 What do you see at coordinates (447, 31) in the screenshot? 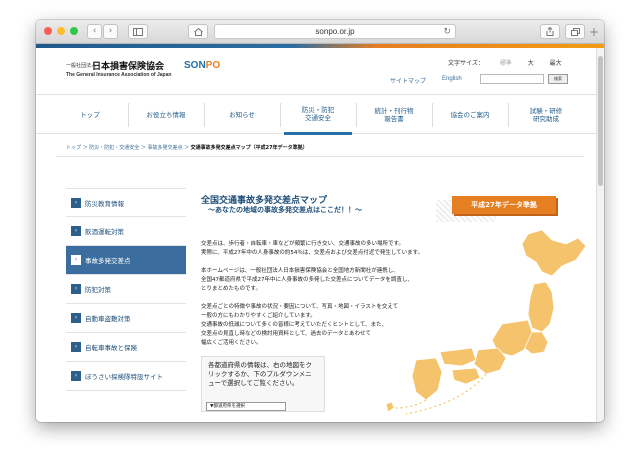
I see `reload-icon: ↻` at bounding box center [447, 31].